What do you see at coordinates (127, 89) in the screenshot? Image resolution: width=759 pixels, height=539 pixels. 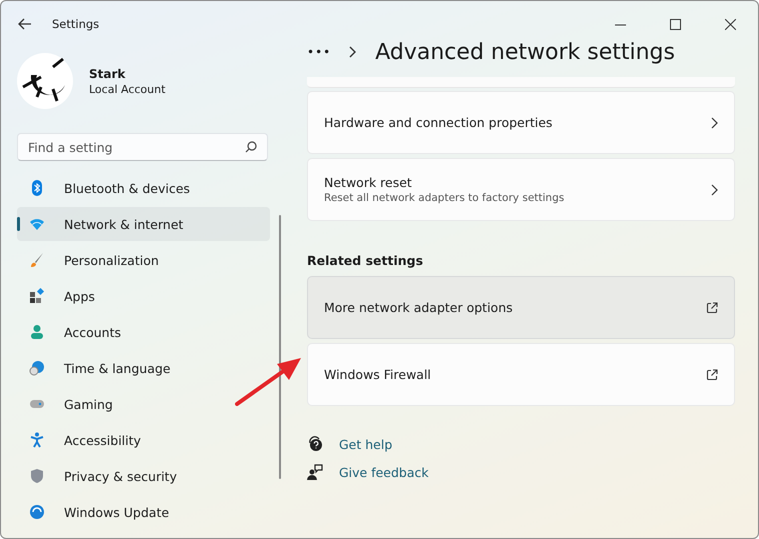 I see `account-type: Local Account` at bounding box center [127, 89].